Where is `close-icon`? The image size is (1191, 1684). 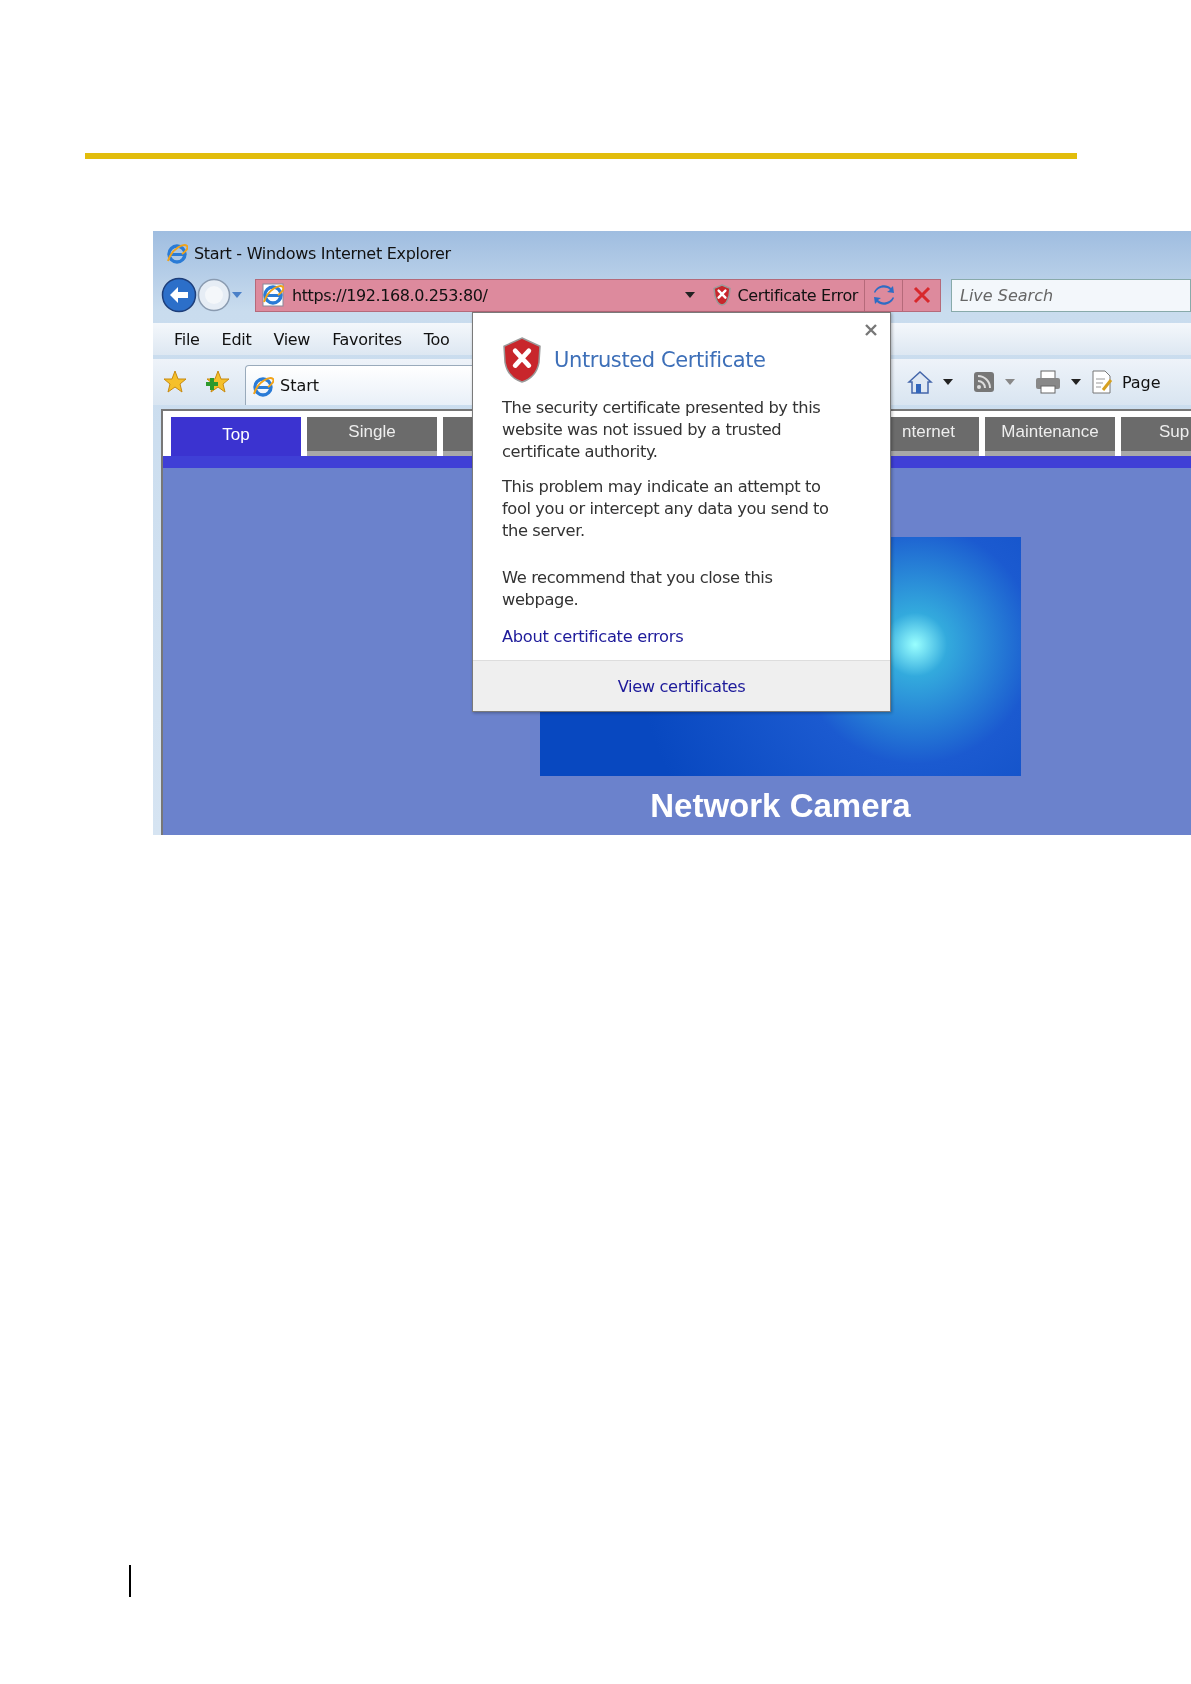
close-icon is located at coordinates (871, 330).